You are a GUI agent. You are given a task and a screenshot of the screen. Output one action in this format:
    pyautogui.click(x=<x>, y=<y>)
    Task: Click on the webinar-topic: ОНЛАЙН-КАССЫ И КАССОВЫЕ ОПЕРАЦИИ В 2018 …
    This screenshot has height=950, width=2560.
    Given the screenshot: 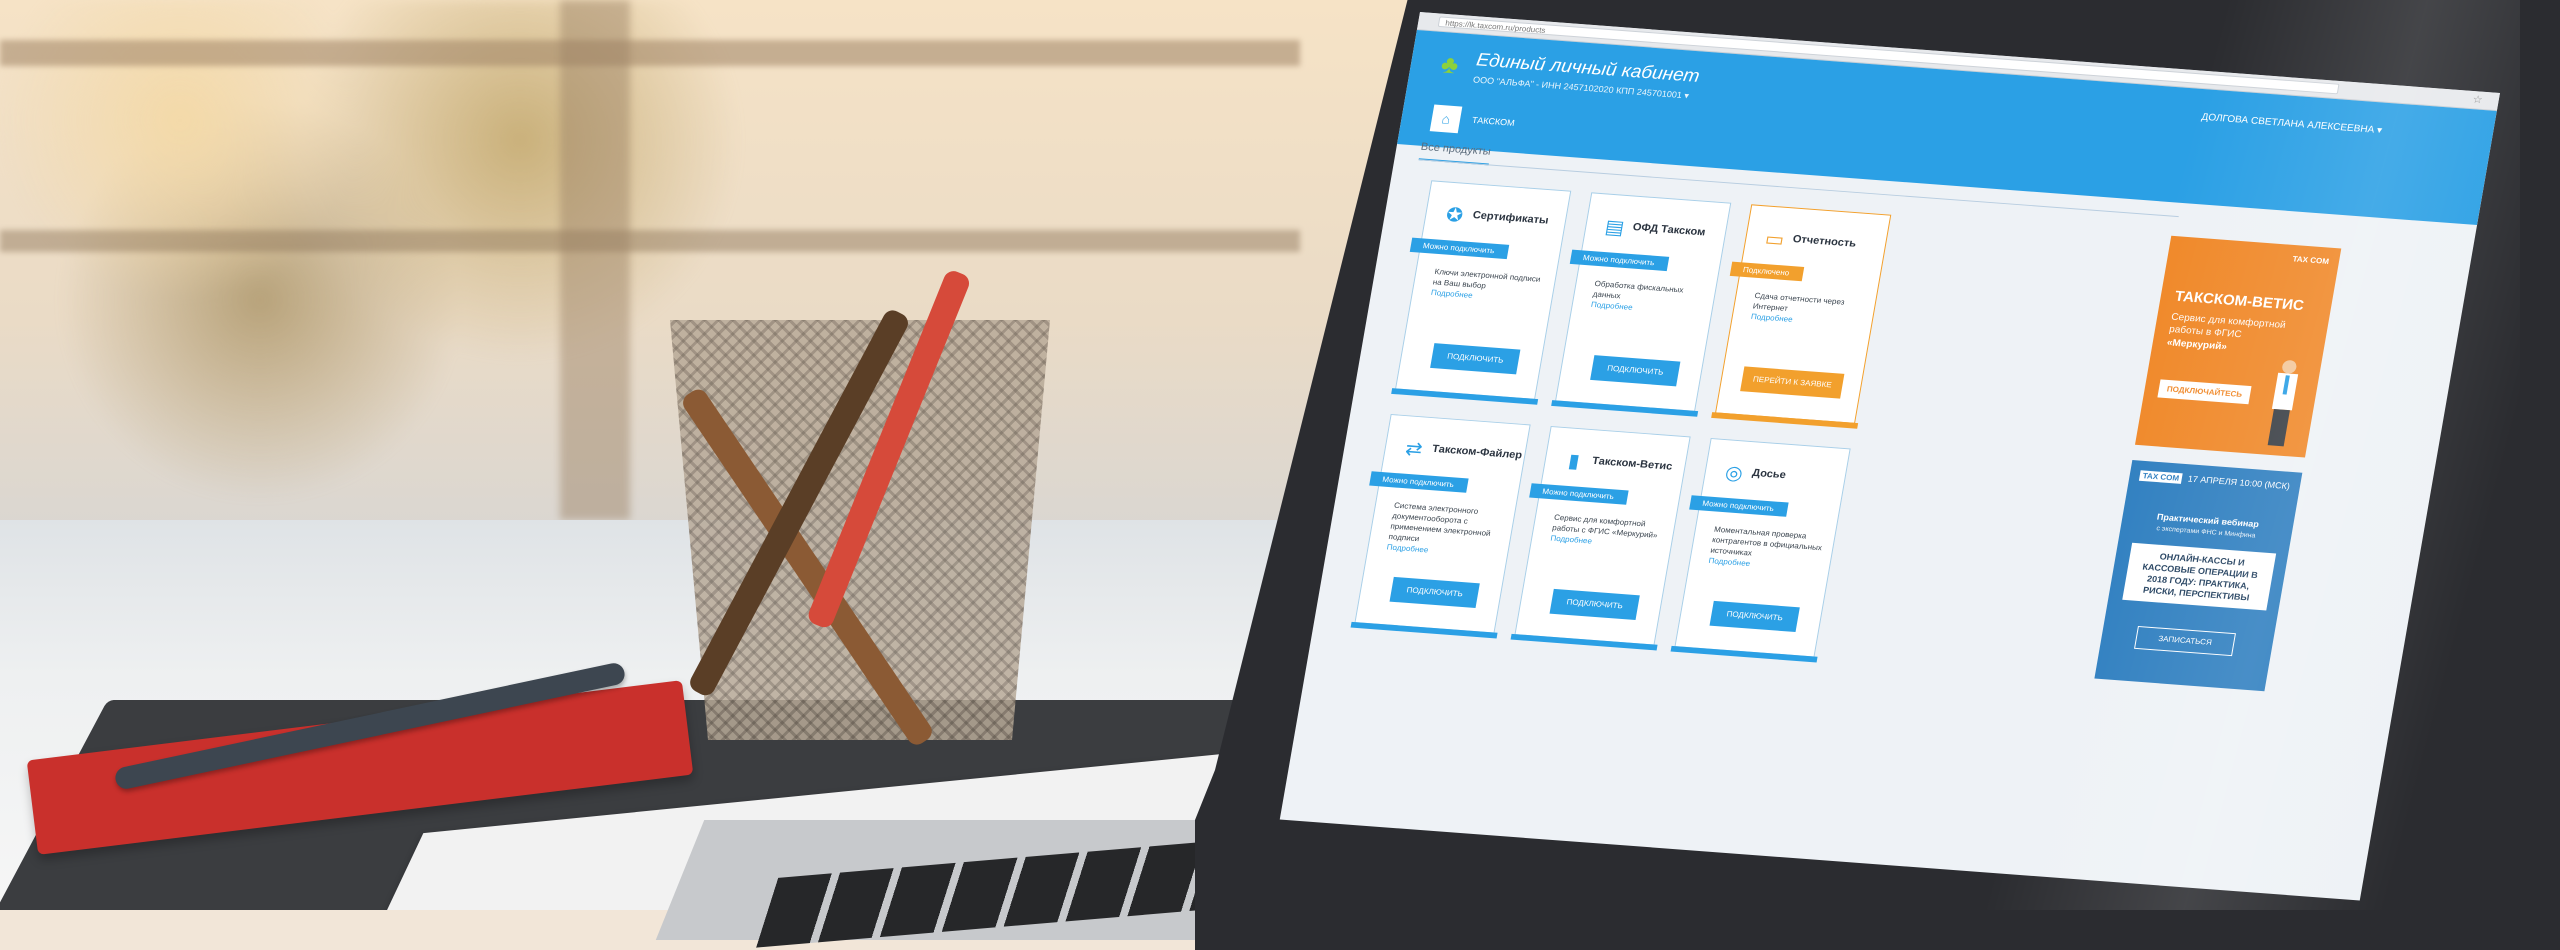 What is the action you would take?
    pyautogui.click(x=2199, y=576)
    